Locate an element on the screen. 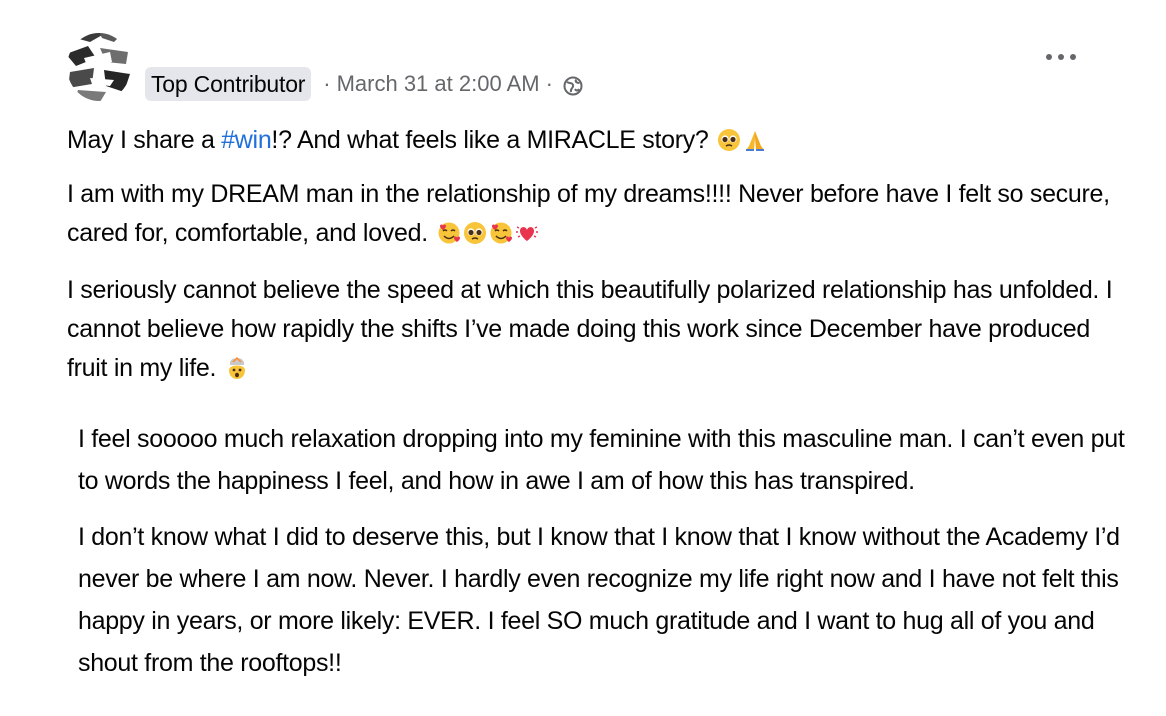 This screenshot has height=716, width=1166. post-header: Top Contributor · March 31 at 2:00 AM · is located at coordinates (364, 84).